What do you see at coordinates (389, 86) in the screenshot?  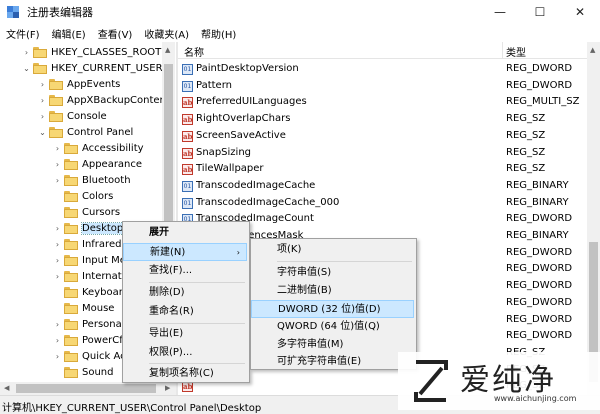 I see `value-row: 01 Pattern REG_DWORD` at bounding box center [389, 86].